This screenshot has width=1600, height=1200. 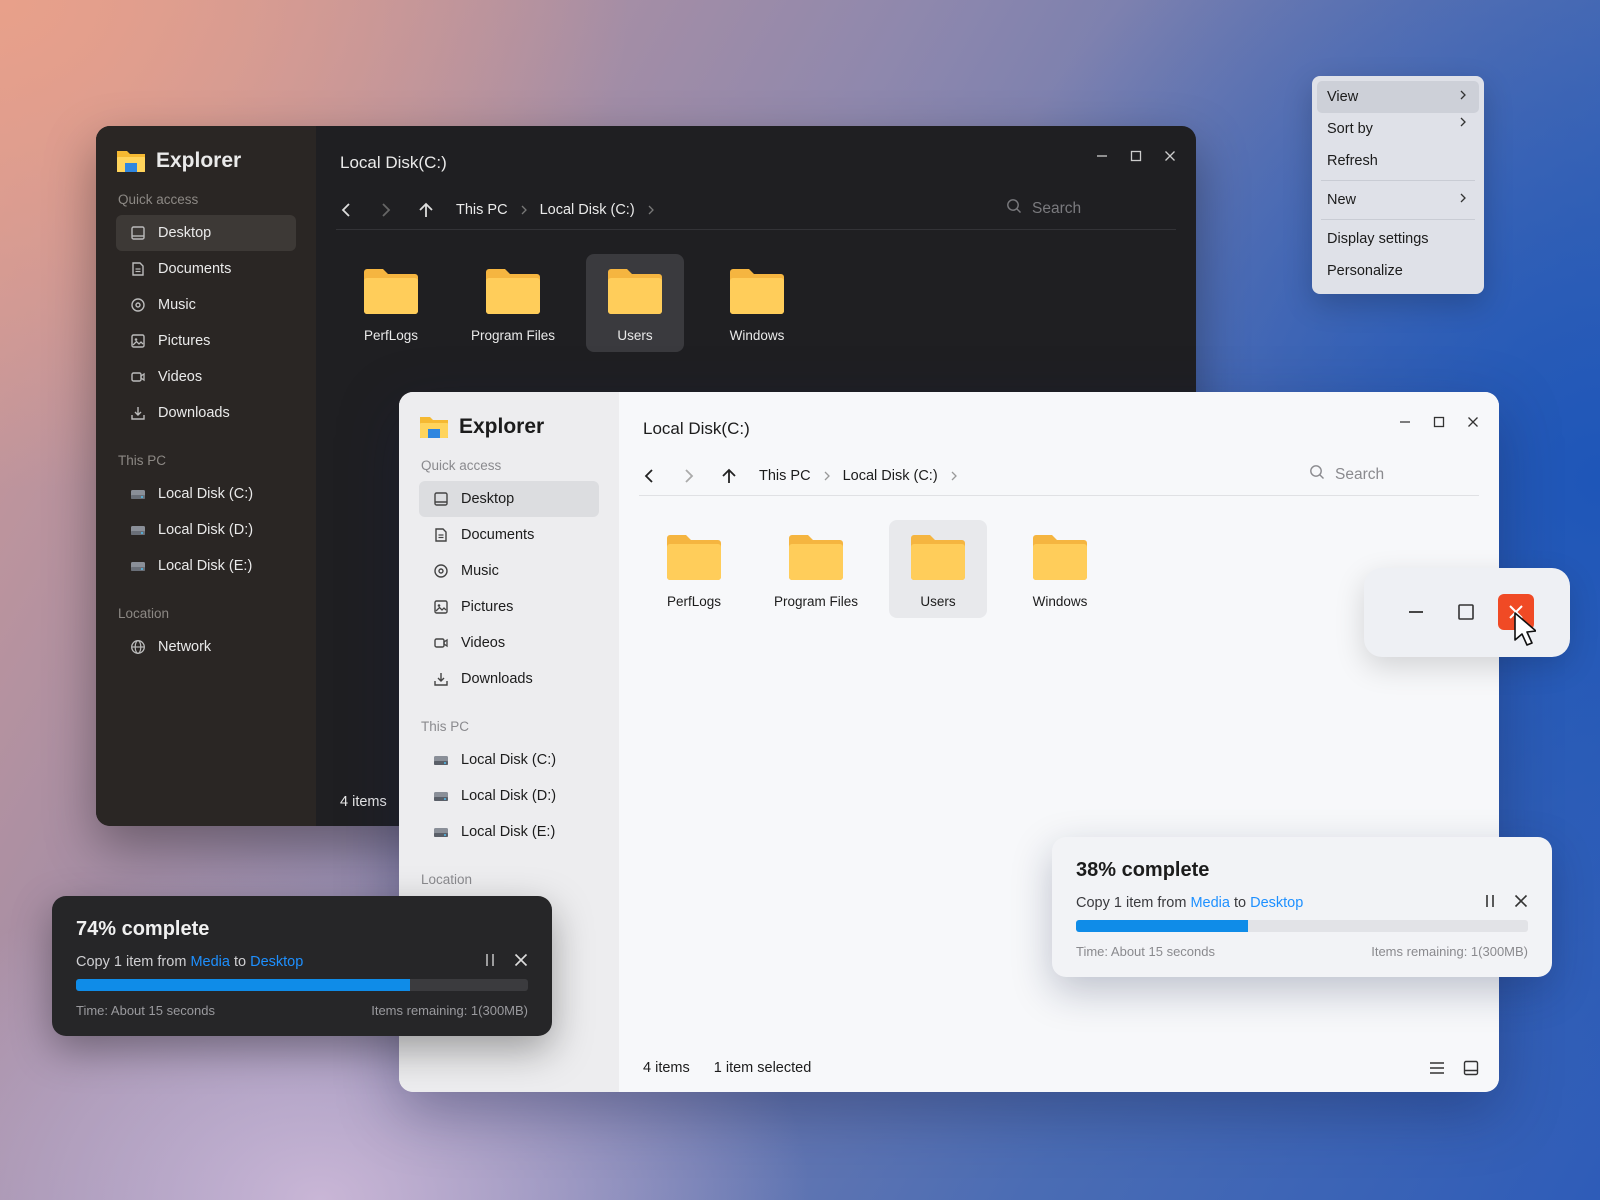 What do you see at coordinates (1317, 474) in the screenshot?
I see `search-icon` at bounding box center [1317, 474].